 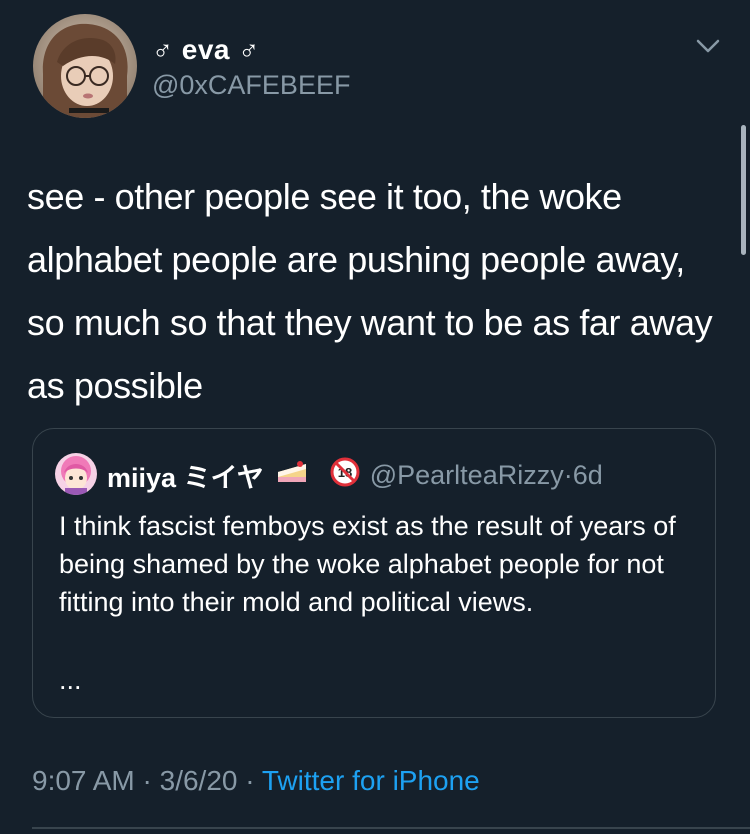 I want to click on tweet-meta: 9:07 AM · 3/6/20 · Twitter for iPhone, so click(x=256, y=781).